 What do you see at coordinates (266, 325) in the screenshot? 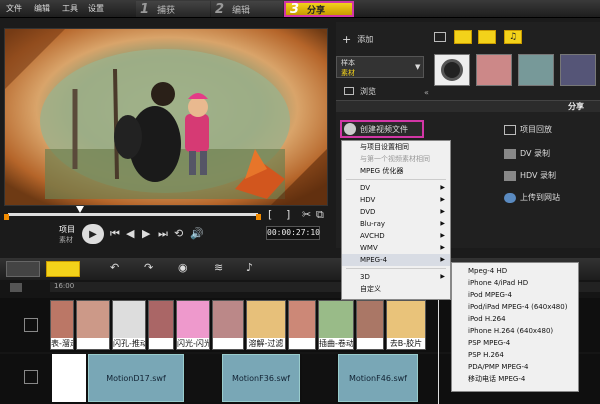
I see `clip-7: 溶解-过滤` at bounding box center [266, 325].